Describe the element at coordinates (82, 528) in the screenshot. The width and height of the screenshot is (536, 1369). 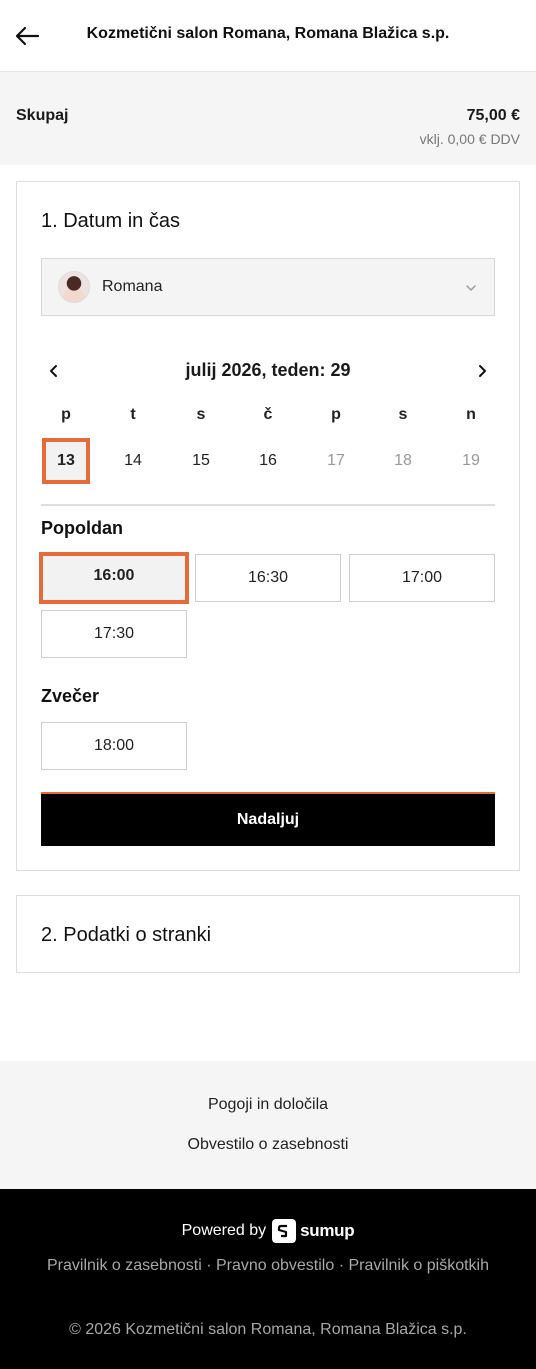
I see `afternoon-label: Popoldan` at that location.